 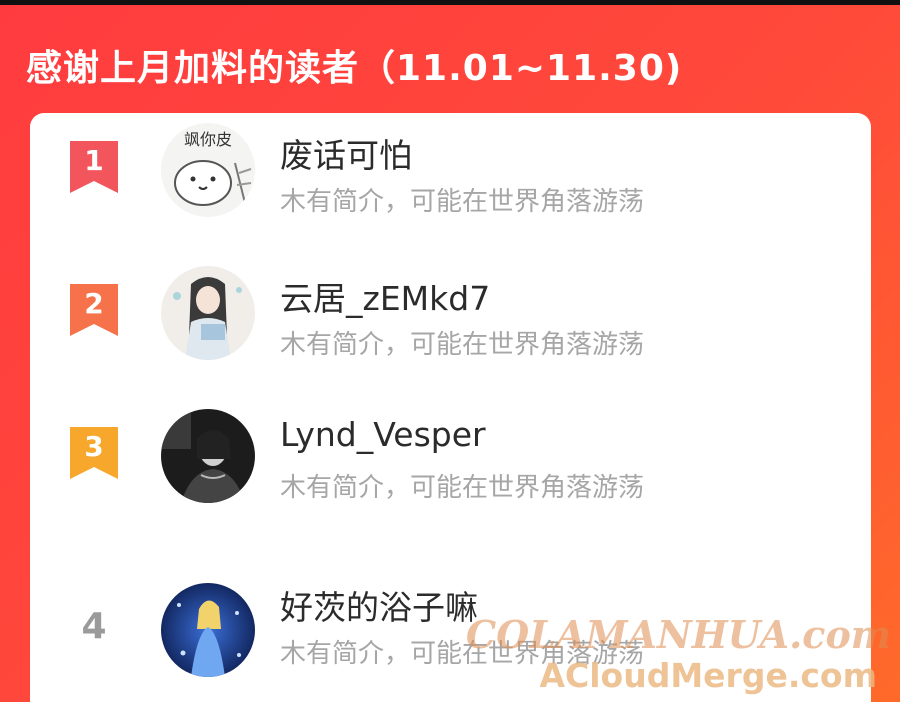 I want to click on list-item: 2 云居_zEMkd7 木有简介，可能在世界角落游荡, so click(x=450, y=311).